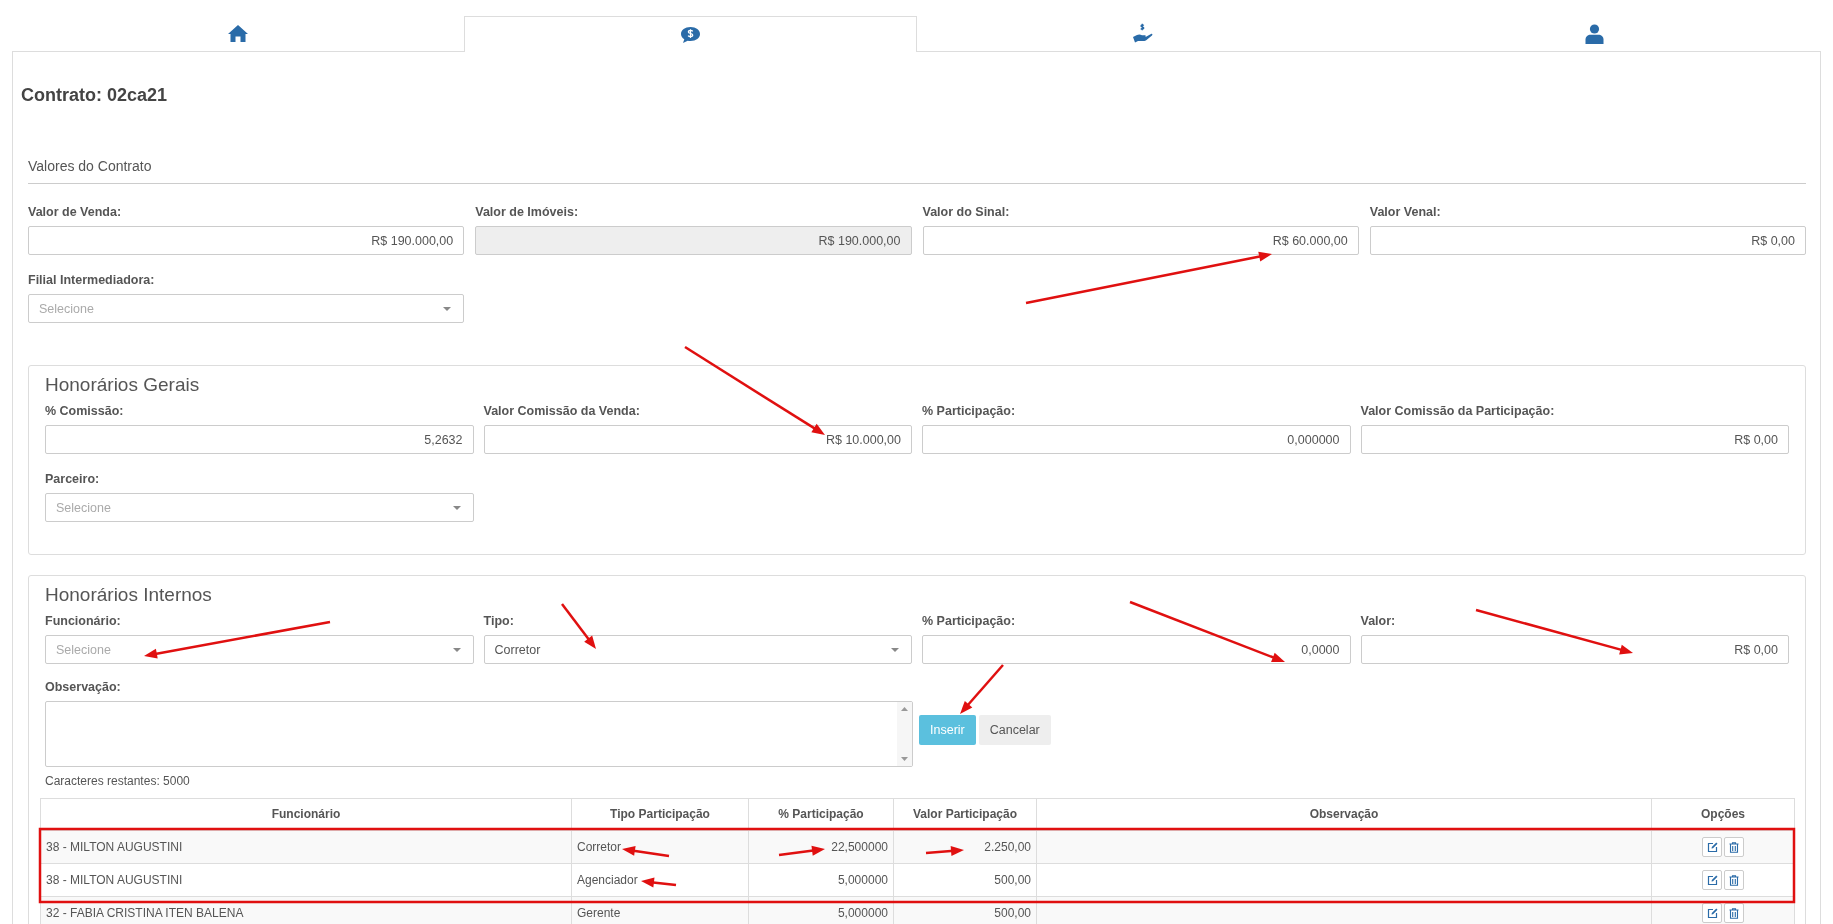 This screenshot has width=1833, height=924. I want to click on field-label: Valor de Venda:, so click(75, 212).